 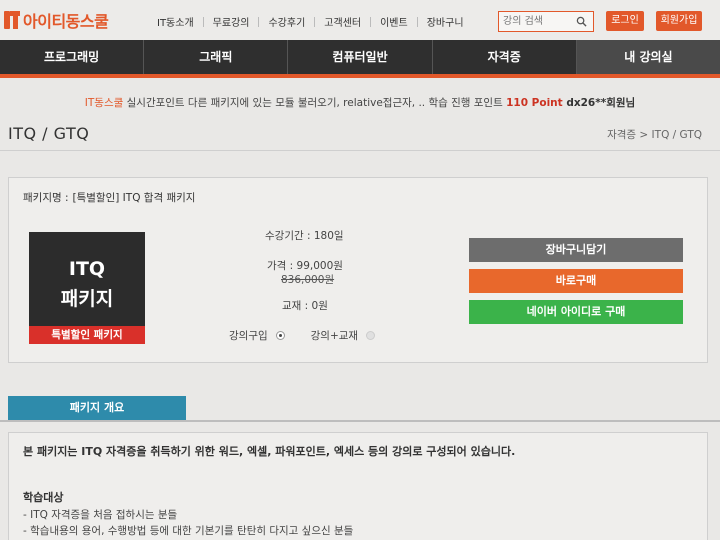 I want to click on site-logo: 아이티동스쿨, so click(x=56, y=20).